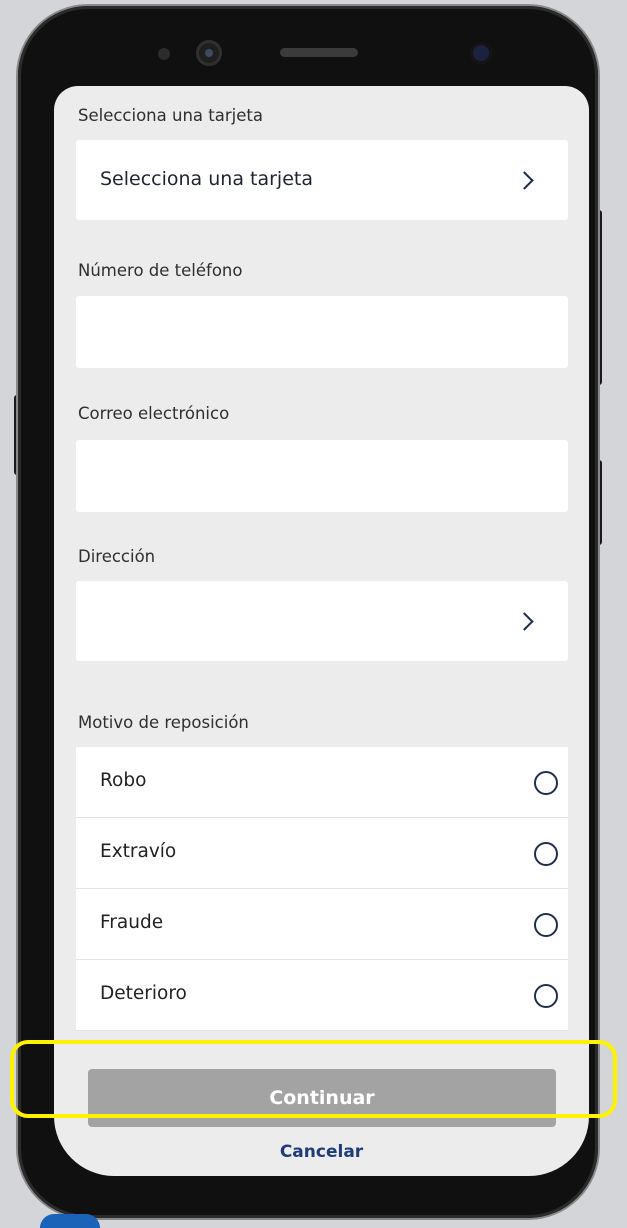  I want to click on front-camera-icon, so click(481, 53).